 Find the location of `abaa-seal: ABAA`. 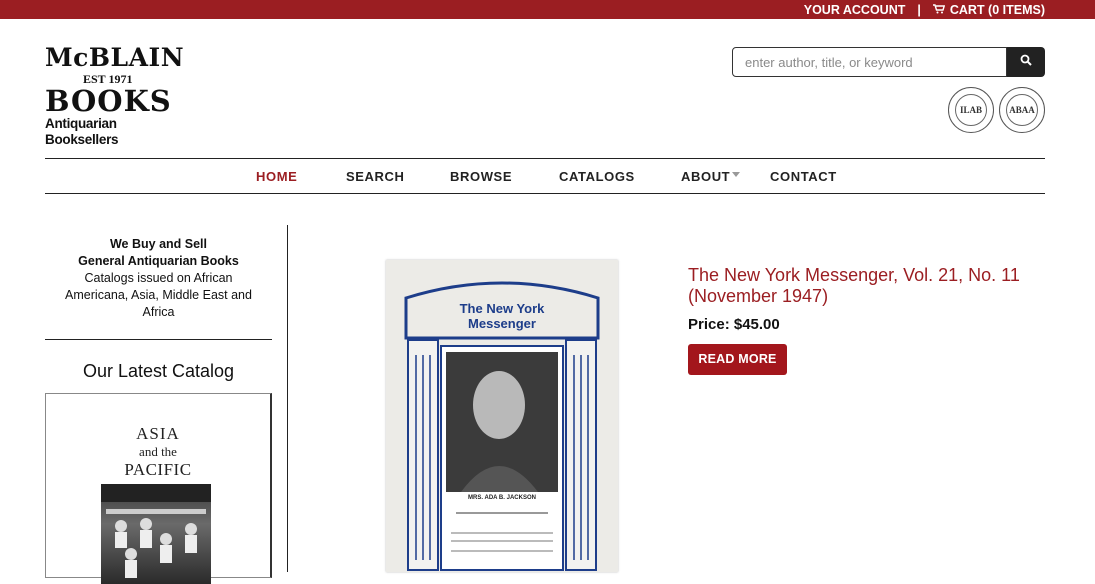

abaa-seal: ABAA is located at coordinates (1022, 110).